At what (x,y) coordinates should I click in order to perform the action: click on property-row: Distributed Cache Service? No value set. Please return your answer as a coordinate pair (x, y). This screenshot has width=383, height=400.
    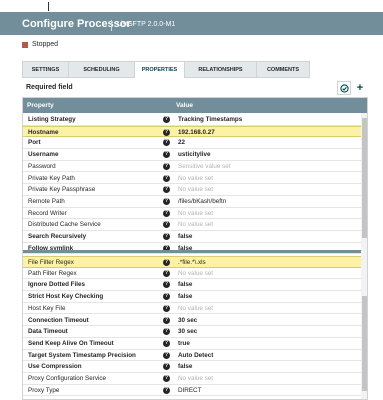
    Looking at the image, I should click on (192, 225).